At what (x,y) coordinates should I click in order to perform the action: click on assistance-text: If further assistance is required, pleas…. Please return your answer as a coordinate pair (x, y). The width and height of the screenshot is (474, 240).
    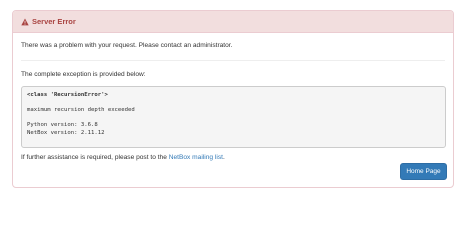
    Looking at the image, I should click on (233, 159).